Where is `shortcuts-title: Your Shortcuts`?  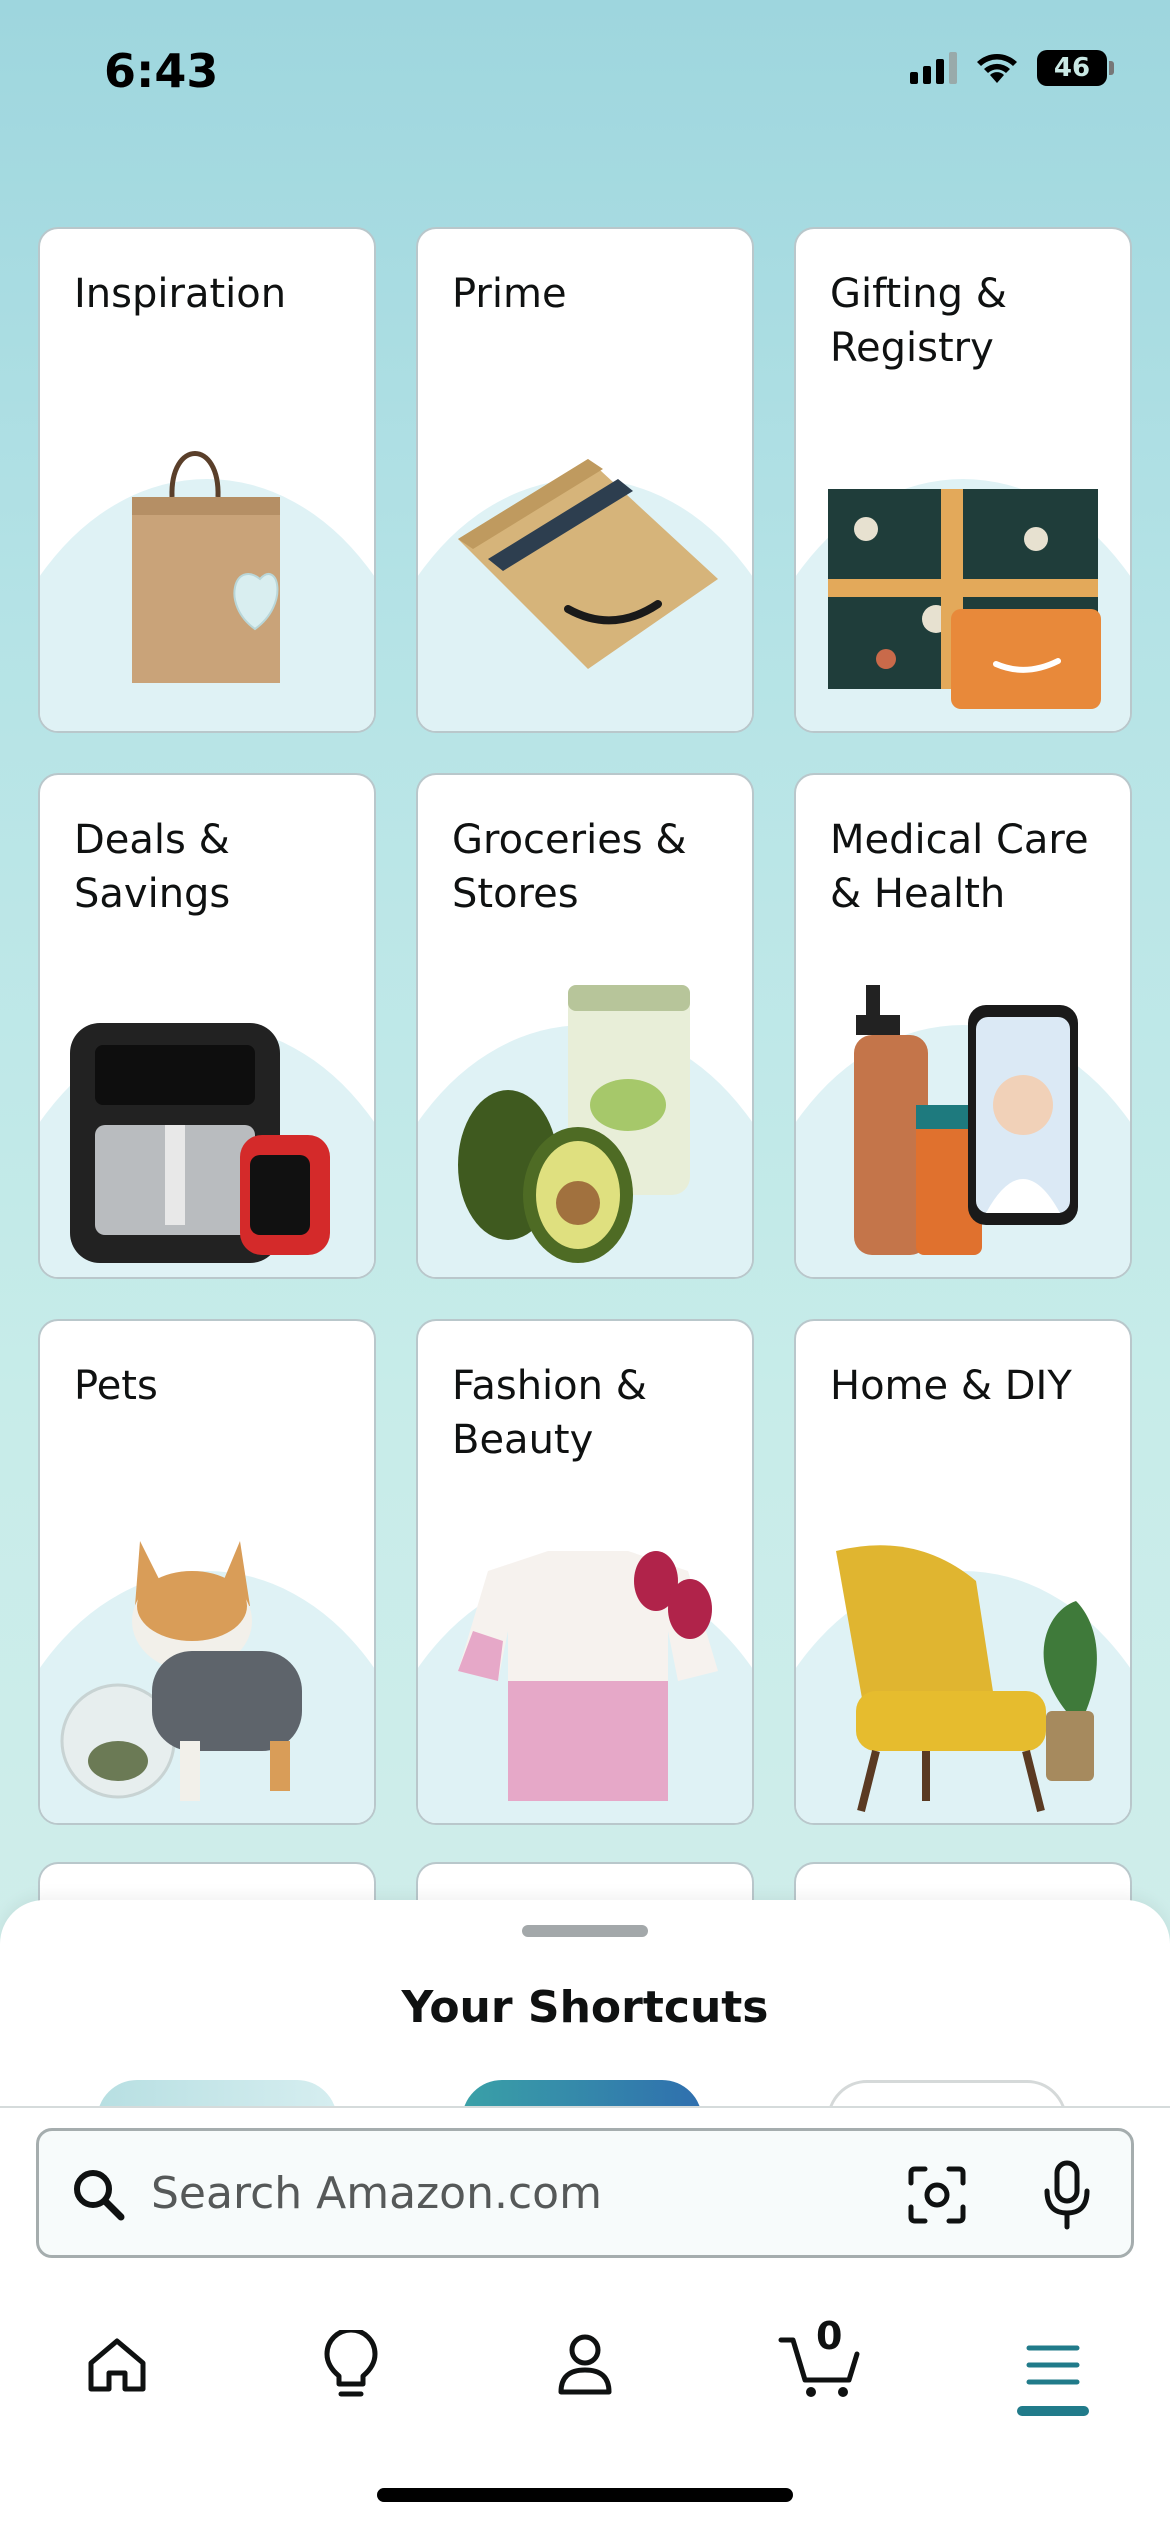 shortcuts-title: Your Shortcuts is located at coordinates (585, 2007).